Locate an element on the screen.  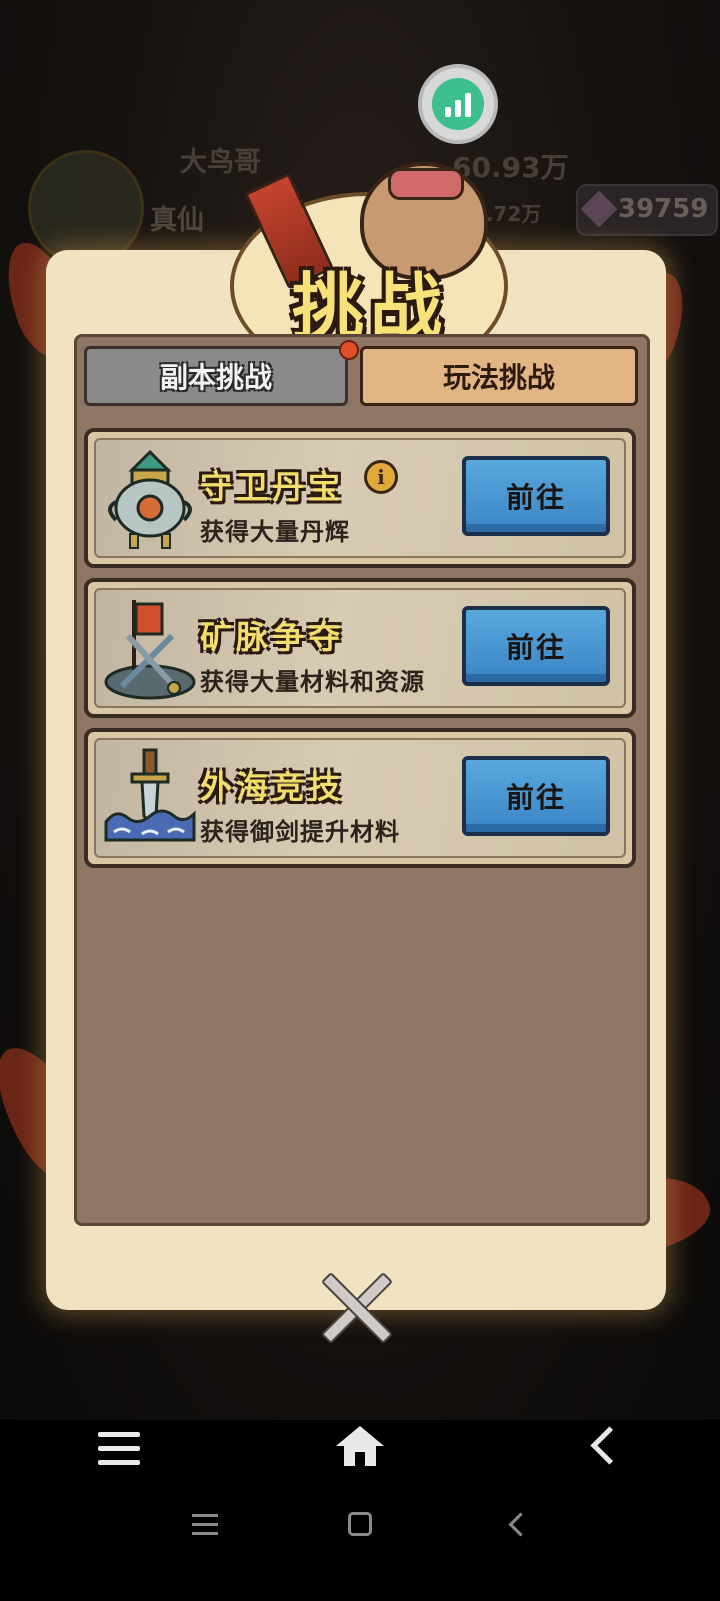
go-button-mine-contest: 前往 is located at coordinates (536, 646).